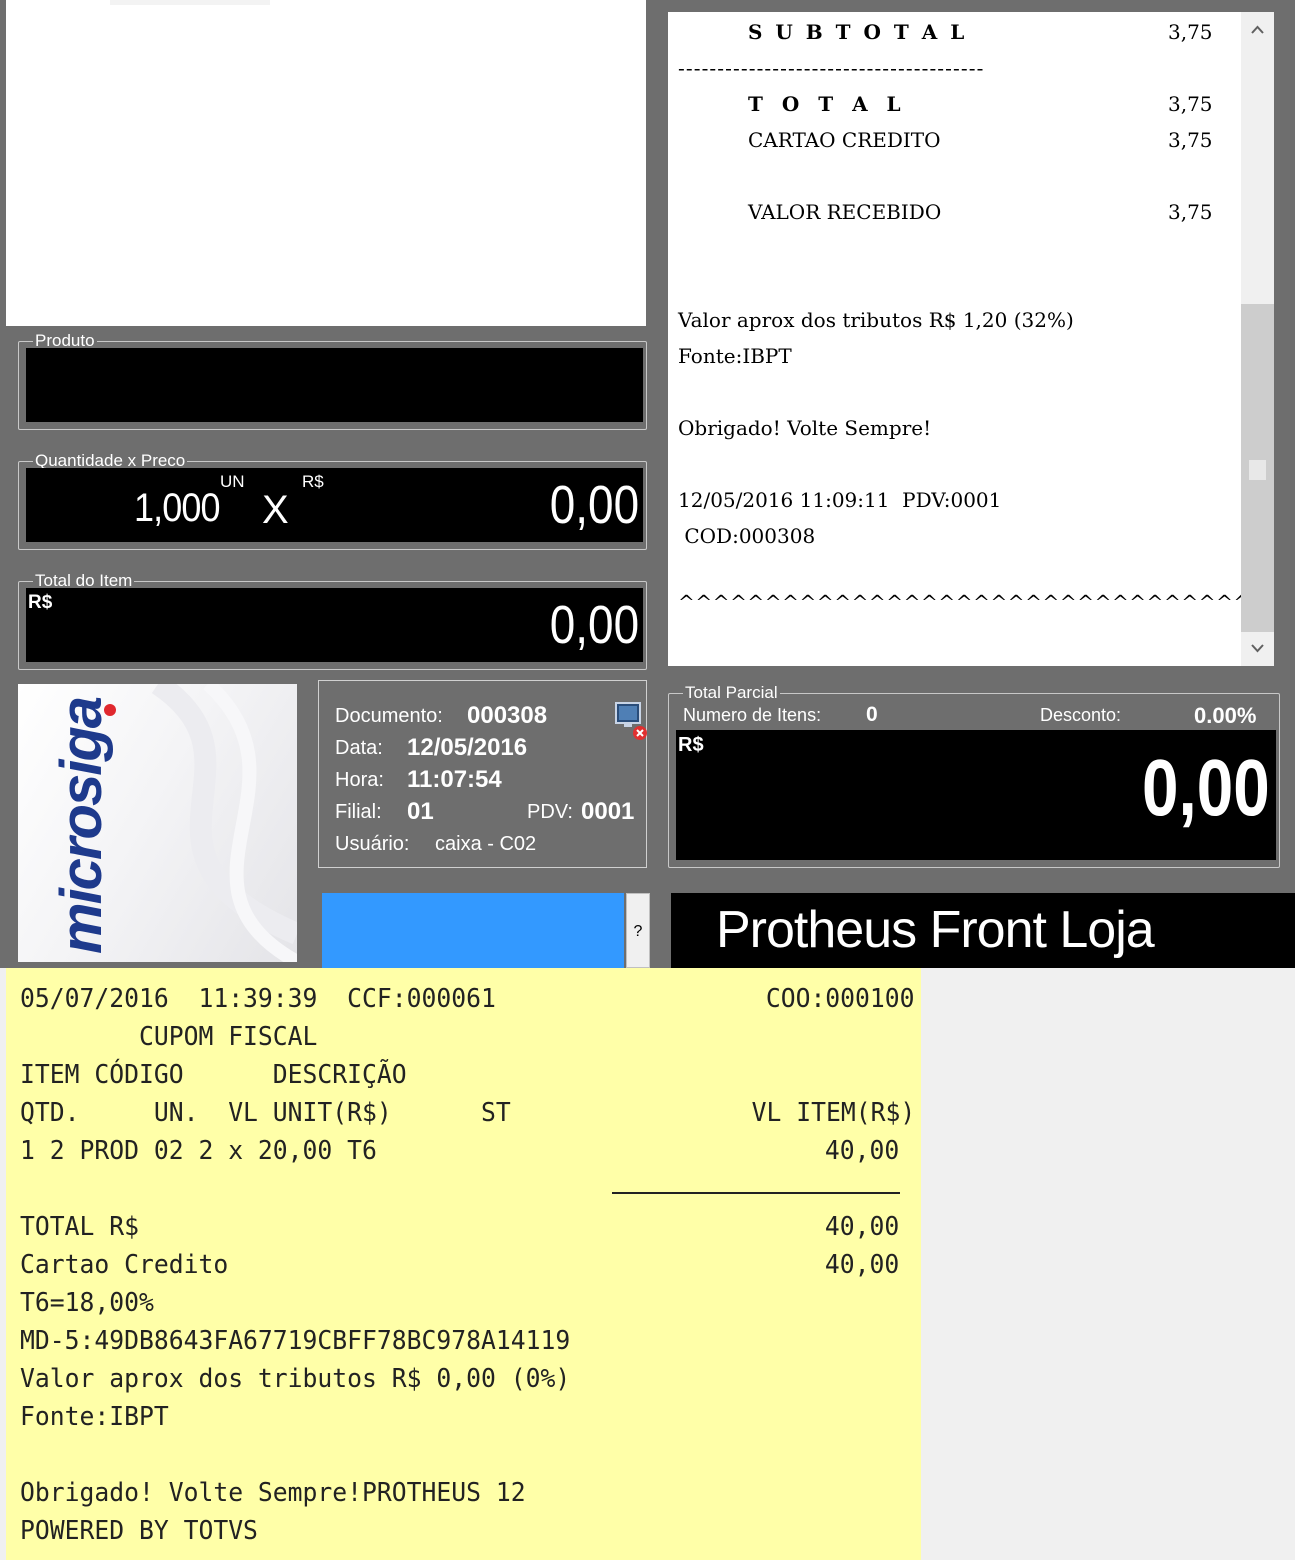  I want to click on cupom-obrigado: Obrigado! Volte Sempre!PROTHEUS 12, so click(273, 1493).